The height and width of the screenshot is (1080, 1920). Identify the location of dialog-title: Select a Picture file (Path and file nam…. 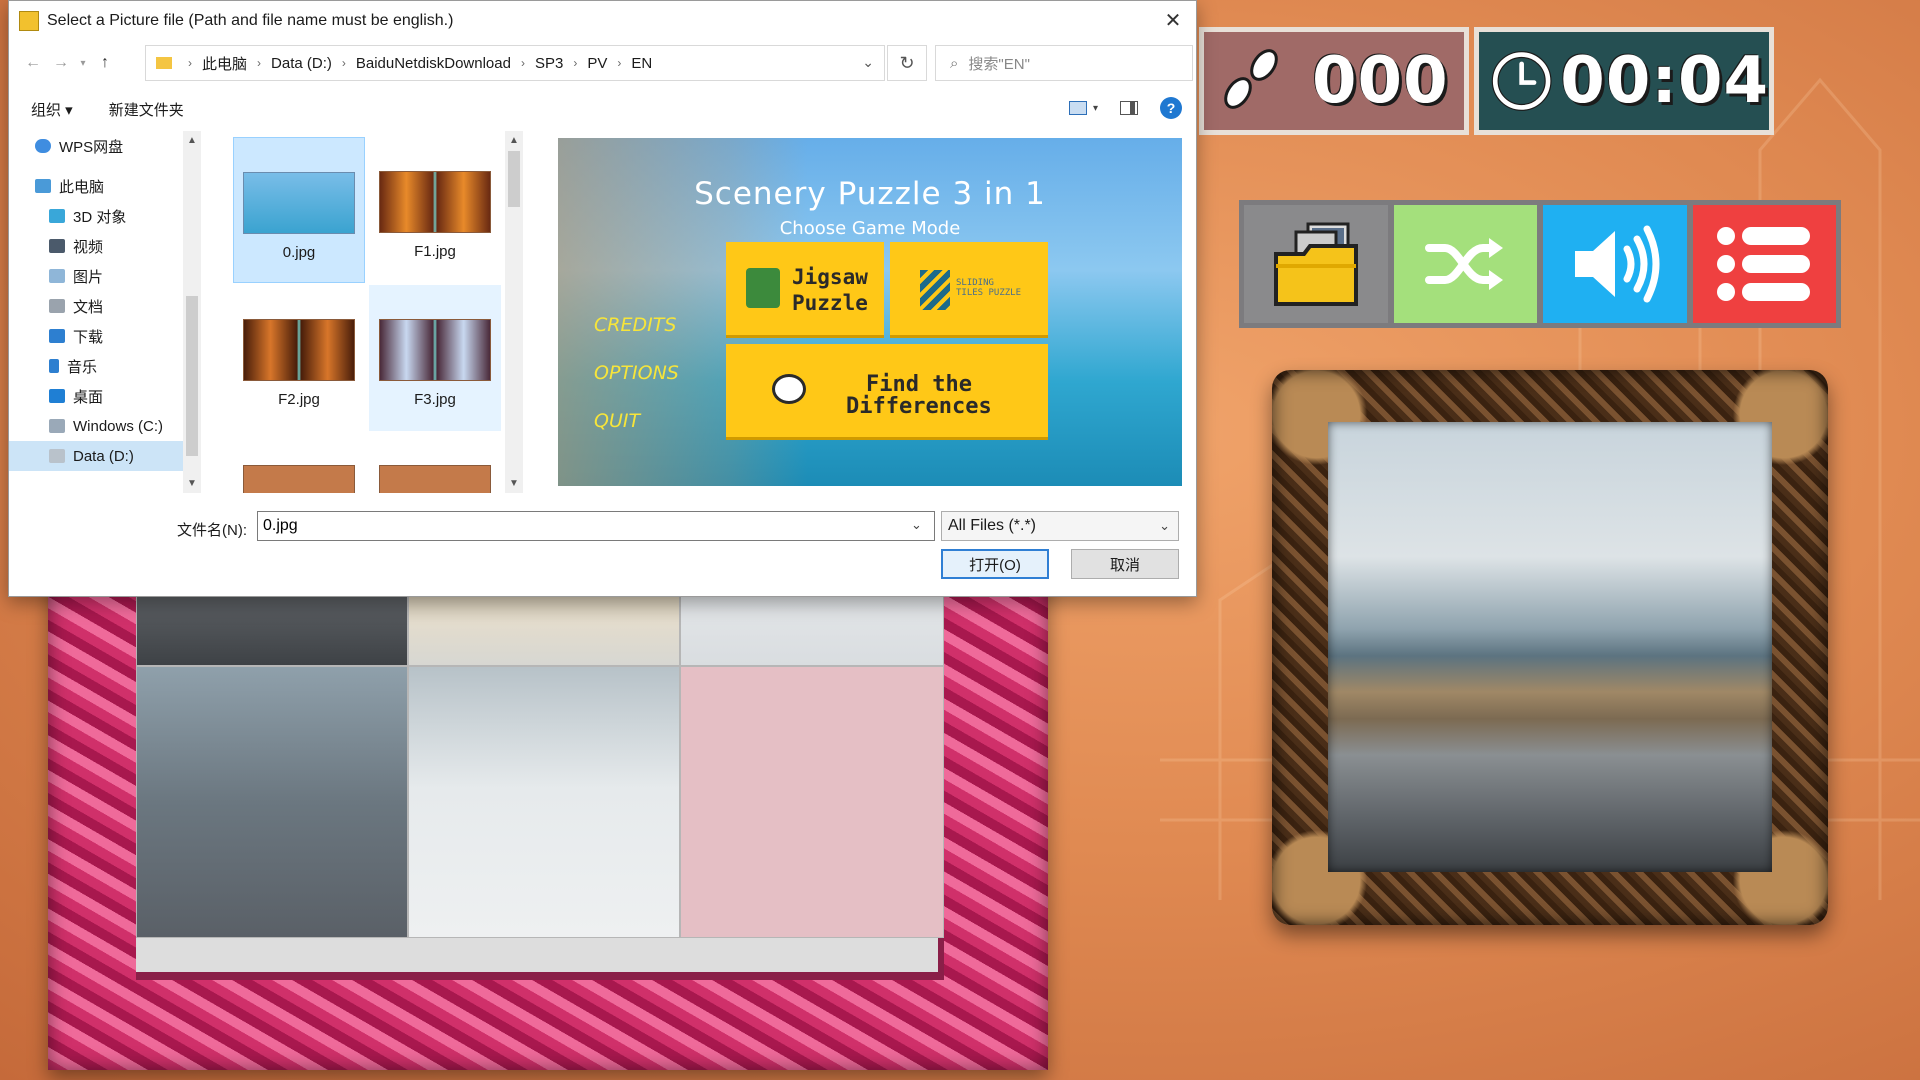
(250, 20).